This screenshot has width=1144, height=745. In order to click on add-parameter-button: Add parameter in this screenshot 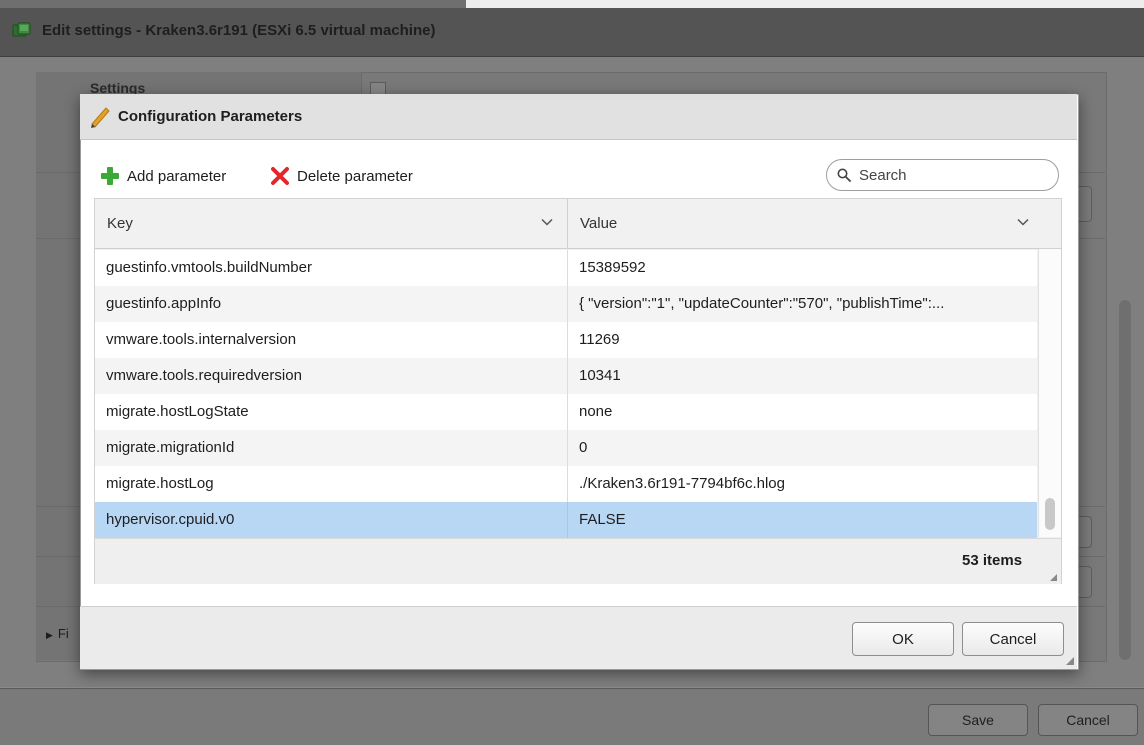, I will do `click(163, 176)`.